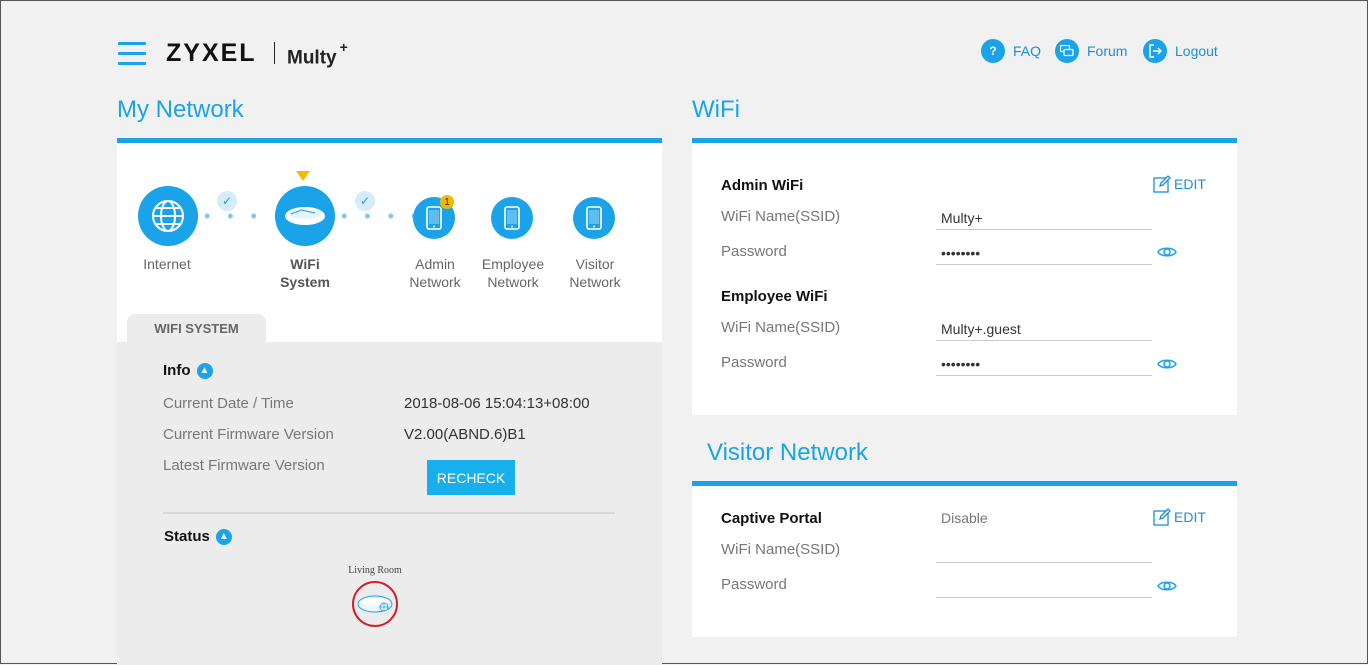 This screenshot has height=665, width=1368. Describe the element at coordinates (1044, 219) in the screenshot. I see `admin-ssid-field: Multy+` at that location.